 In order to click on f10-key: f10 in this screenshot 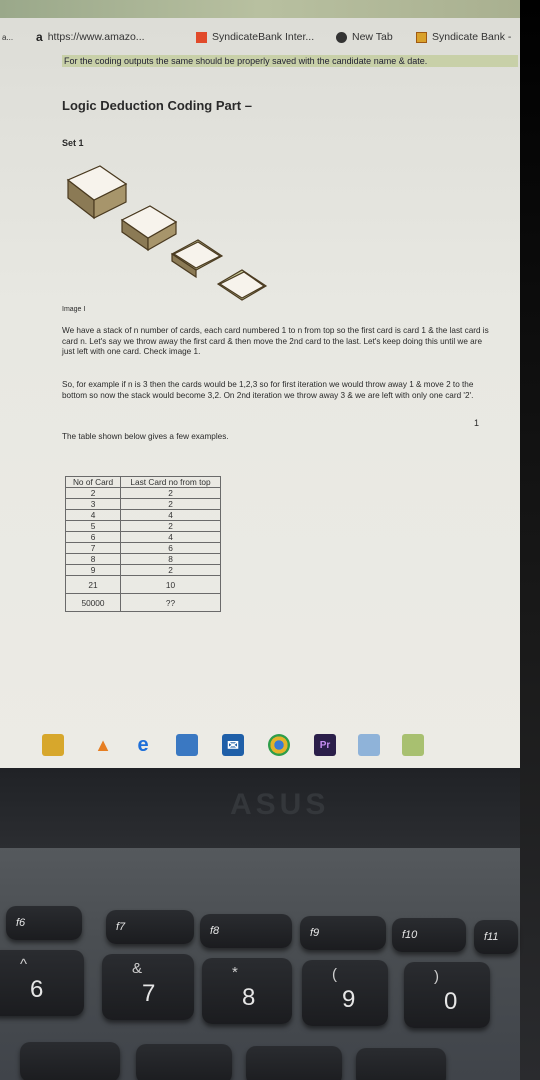, I will do `click(429, 935)`.